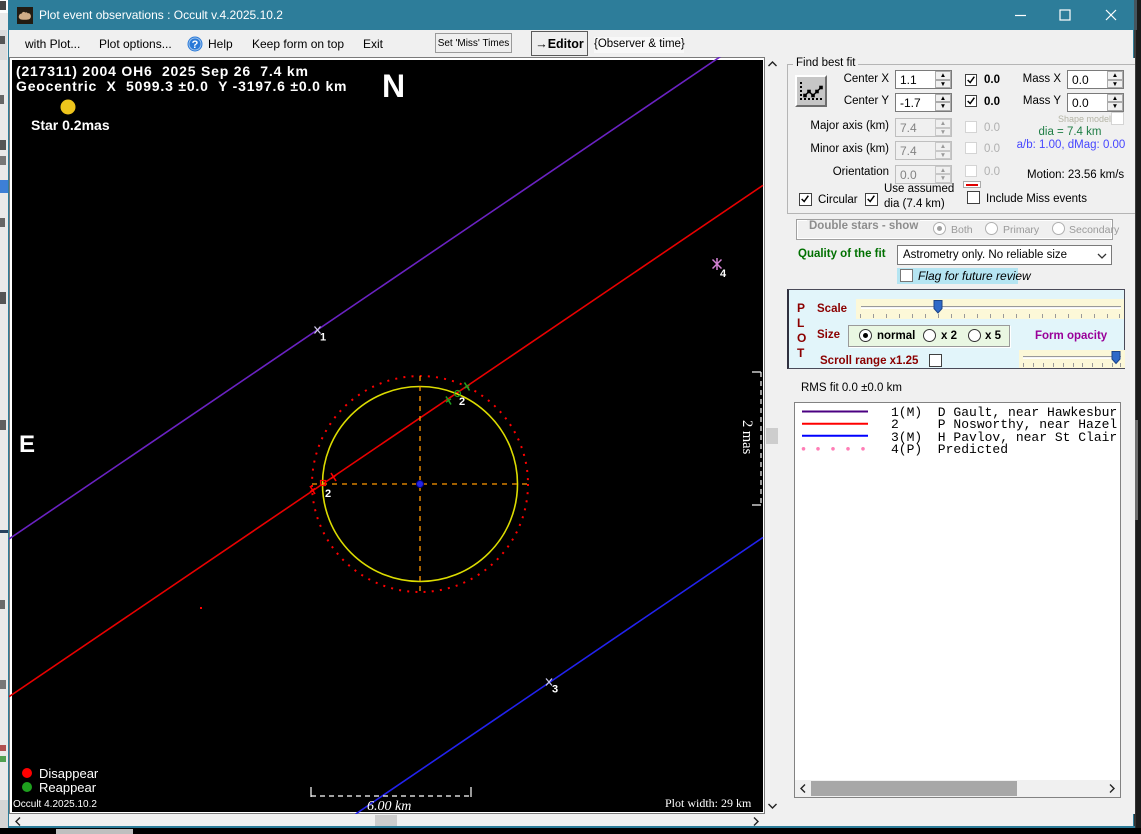 The width and height of the screenshot is (1141, 834). I want to click on svg-text: 3, so click(555, 690).